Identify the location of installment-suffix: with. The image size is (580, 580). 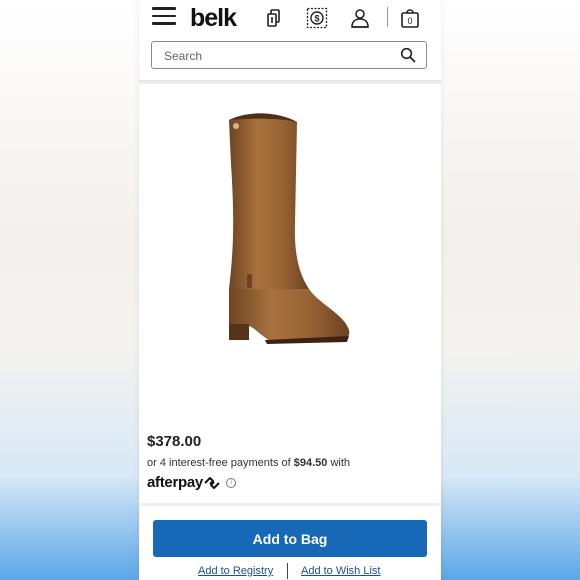
(339, 463).